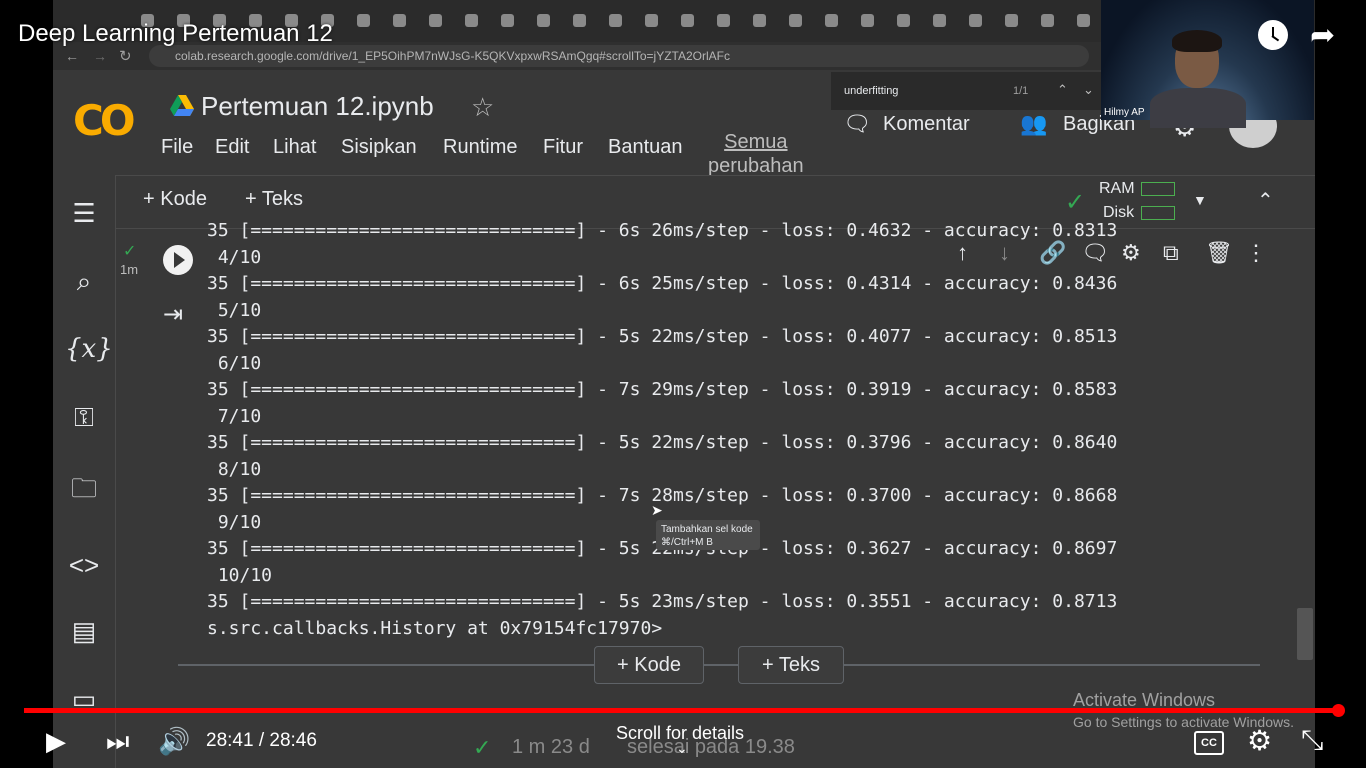 The height and width of the screenshot is (768, 1366). I want to click on mirror-cell-icon: ⧉, so click(1171, 253).